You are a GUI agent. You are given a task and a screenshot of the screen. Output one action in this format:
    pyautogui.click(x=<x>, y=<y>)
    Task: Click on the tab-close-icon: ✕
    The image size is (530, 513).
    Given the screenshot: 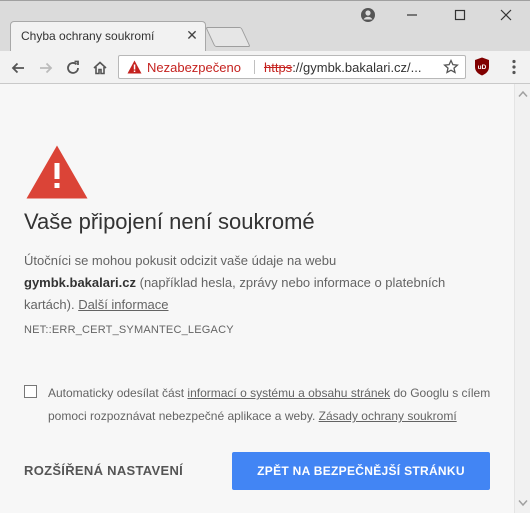 What is the action you would take?
    pyautogui.click(x=192, y=35)
    